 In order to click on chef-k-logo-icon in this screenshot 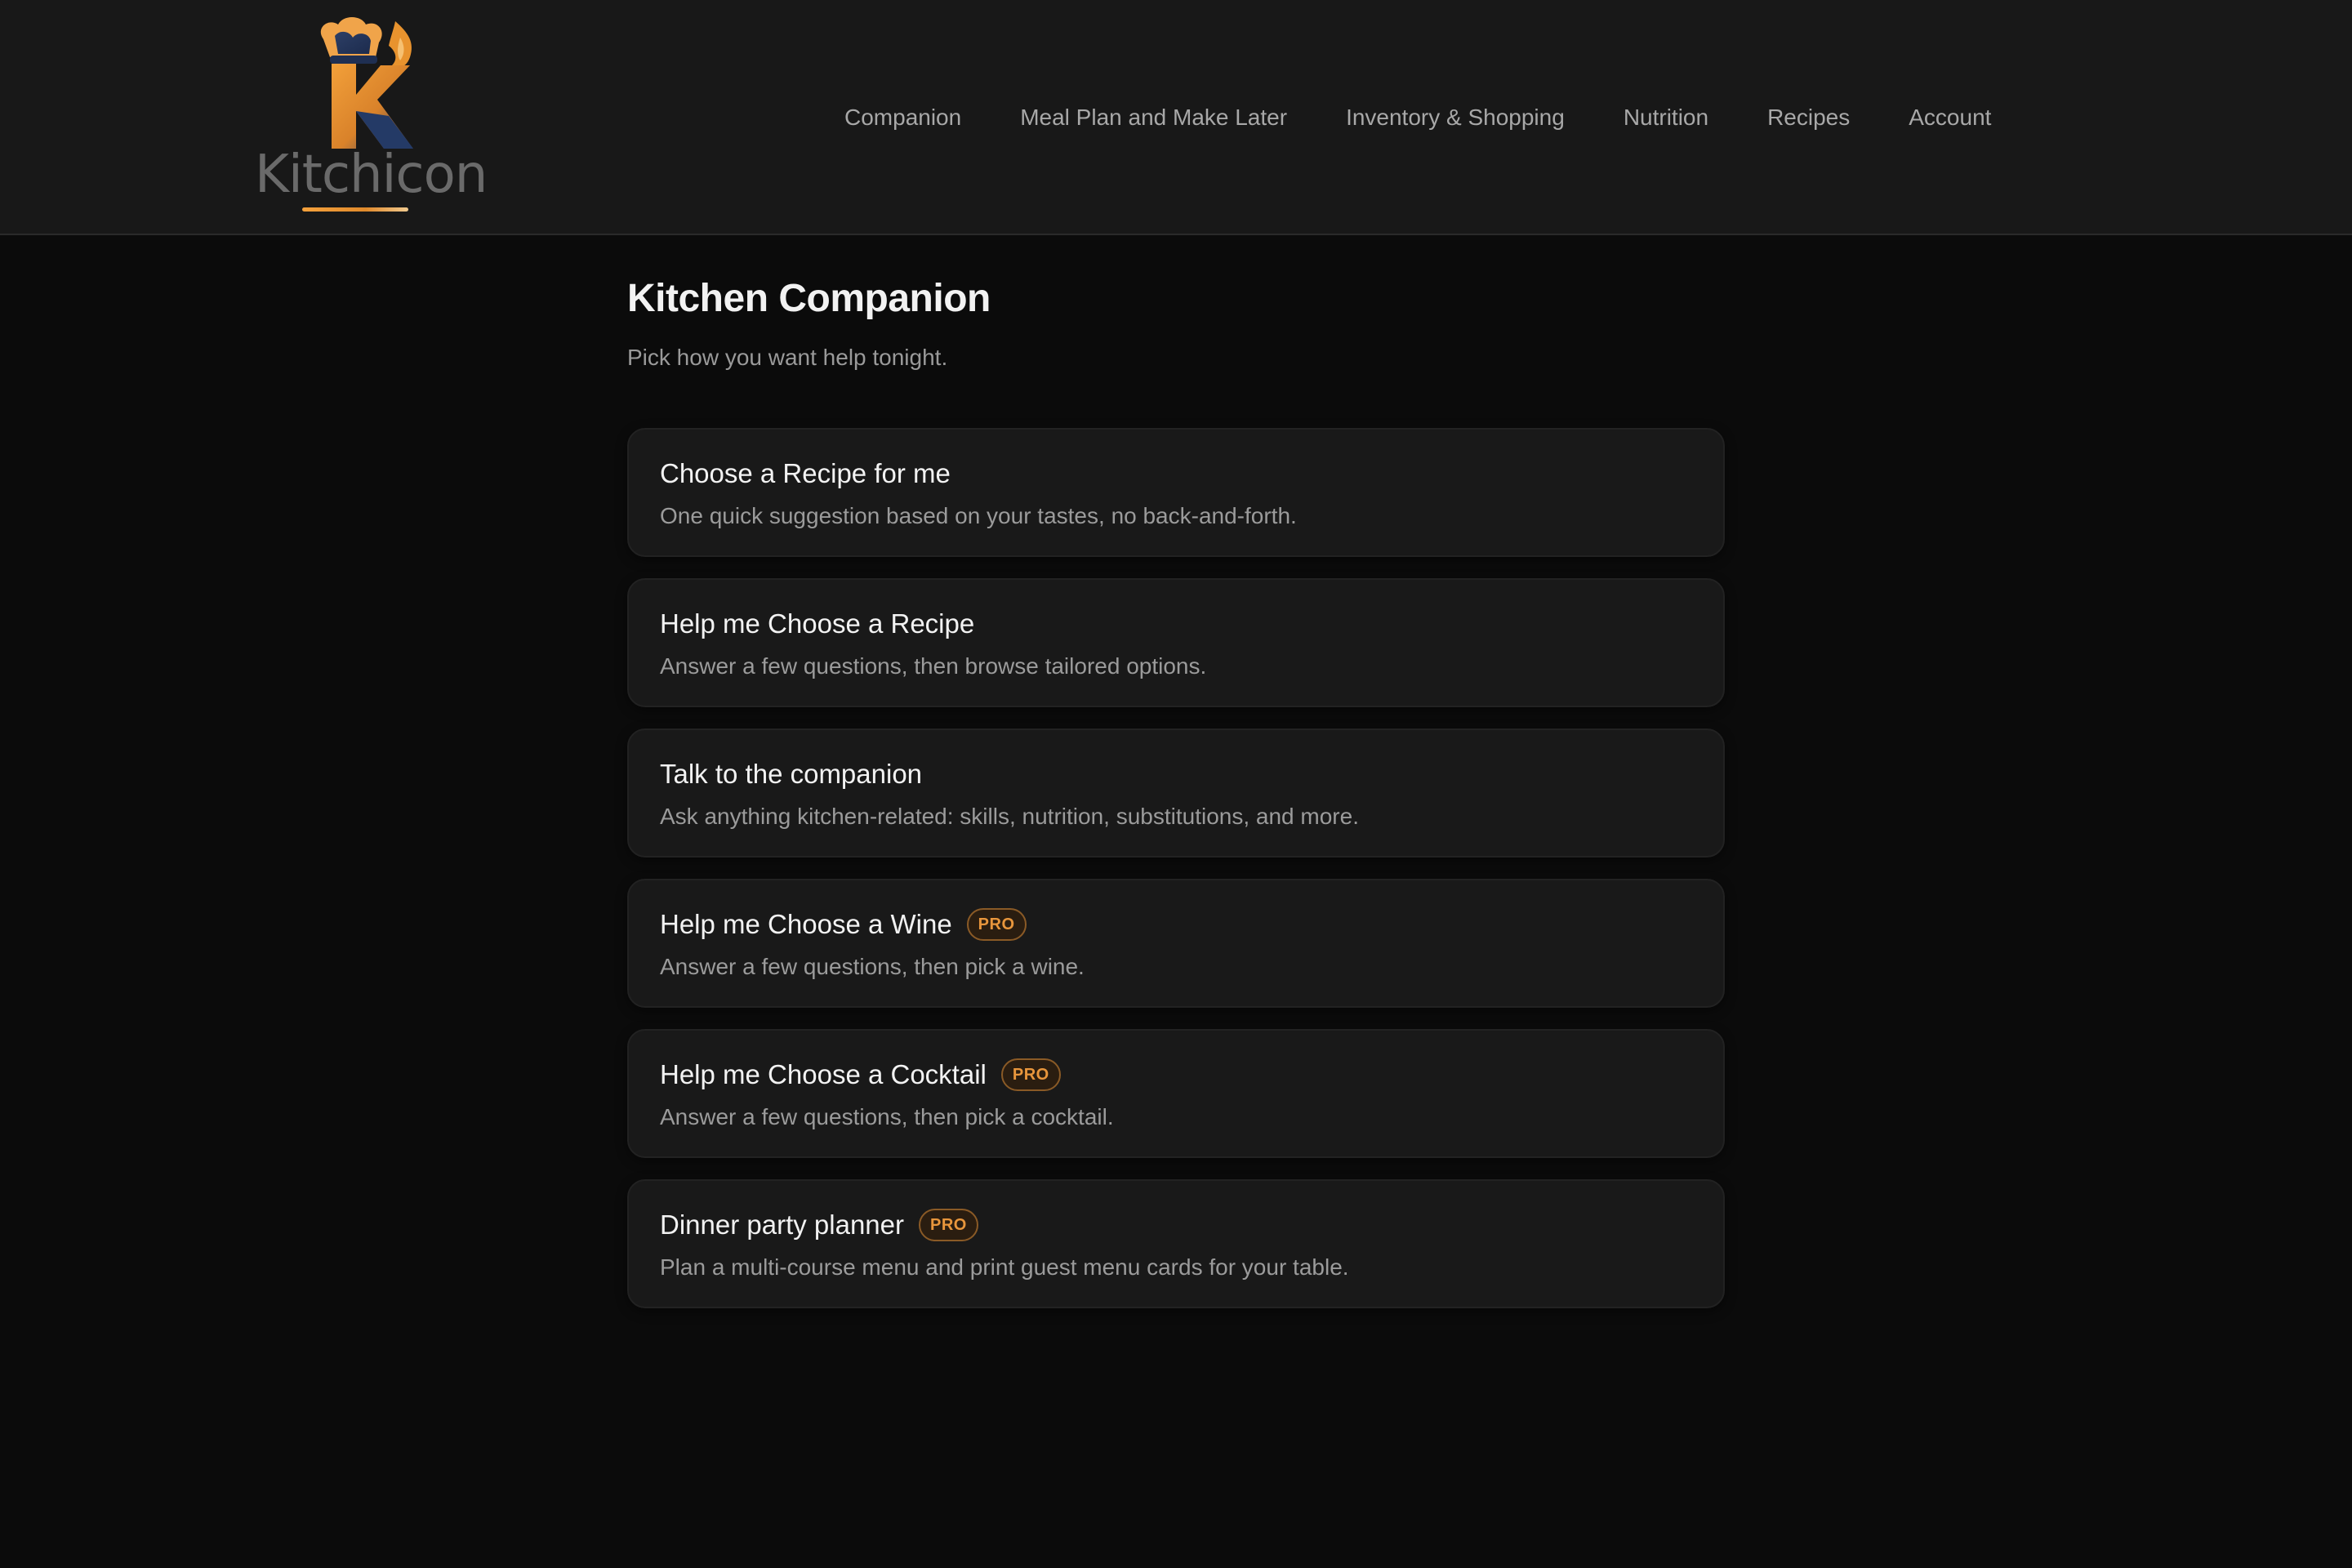, I will do `click(366, 83)`.